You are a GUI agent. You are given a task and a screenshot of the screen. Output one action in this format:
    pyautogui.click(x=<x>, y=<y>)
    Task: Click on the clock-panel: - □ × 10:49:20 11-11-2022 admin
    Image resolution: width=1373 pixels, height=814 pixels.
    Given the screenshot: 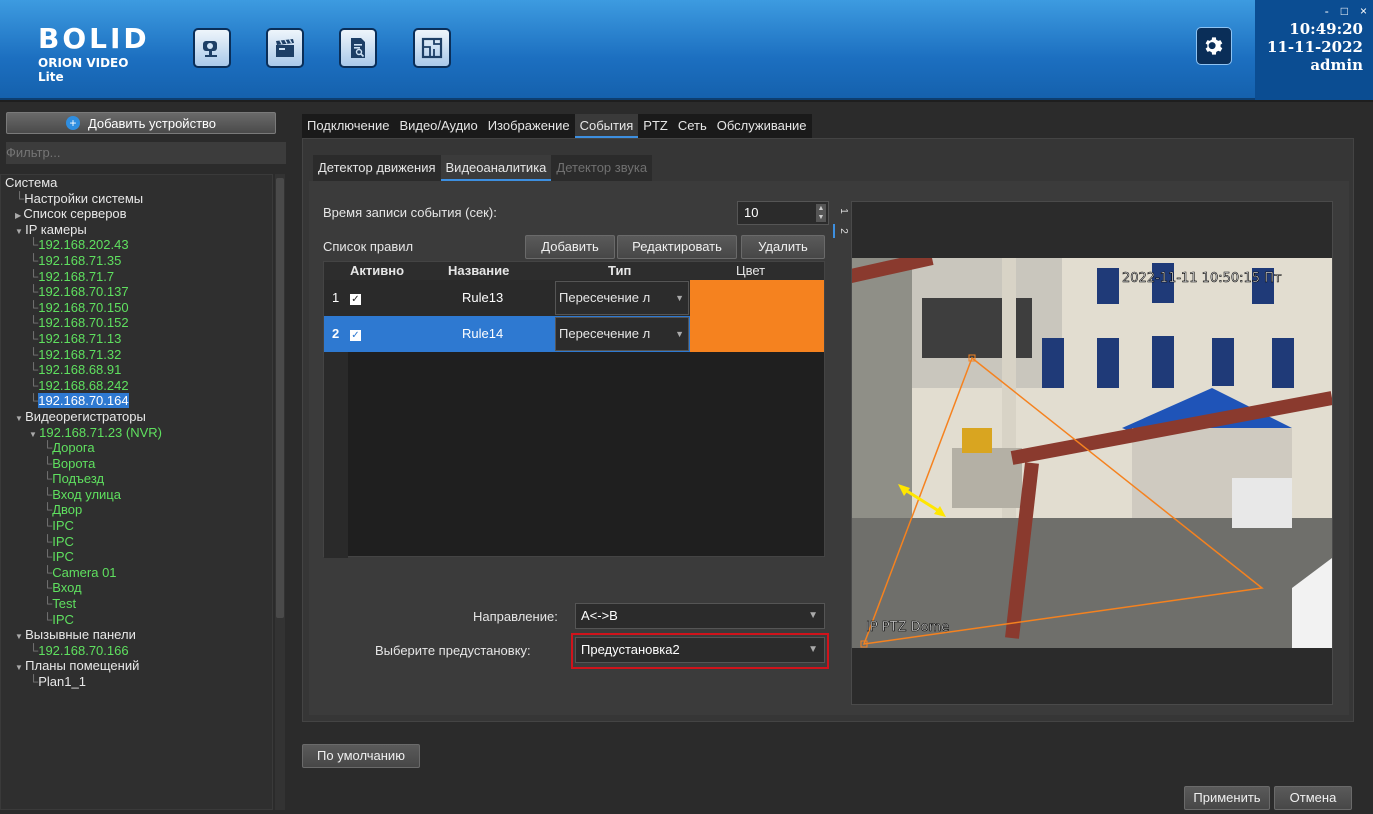 What is the action you would take?
    pyautogui.click(x=1314, y=50)
    